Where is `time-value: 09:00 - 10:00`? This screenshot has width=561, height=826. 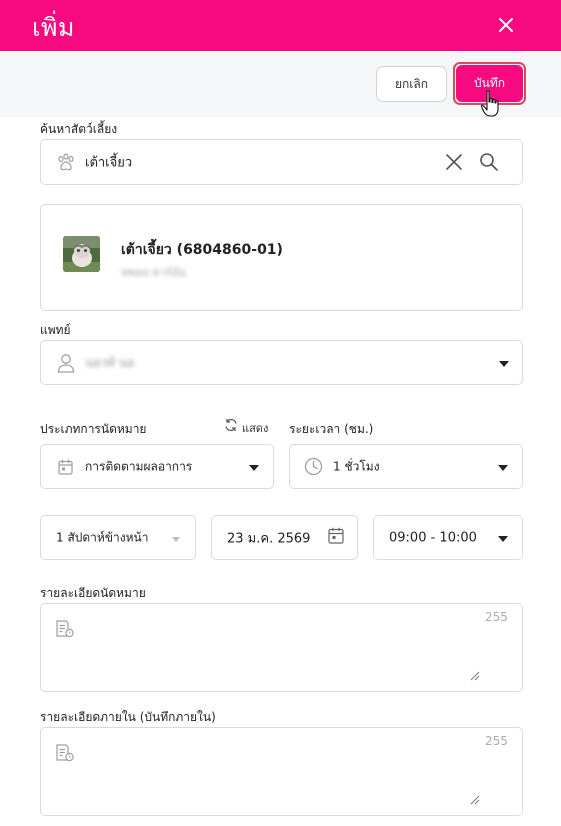
time-value: 09:00 - 10:00 is located at coordinates (433, 537).